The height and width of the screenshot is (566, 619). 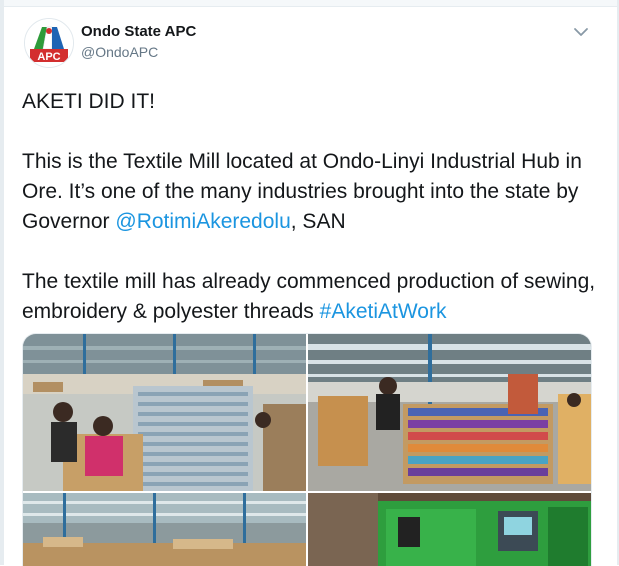 I want to click on avatar: APC, so click(x=49, y=43).